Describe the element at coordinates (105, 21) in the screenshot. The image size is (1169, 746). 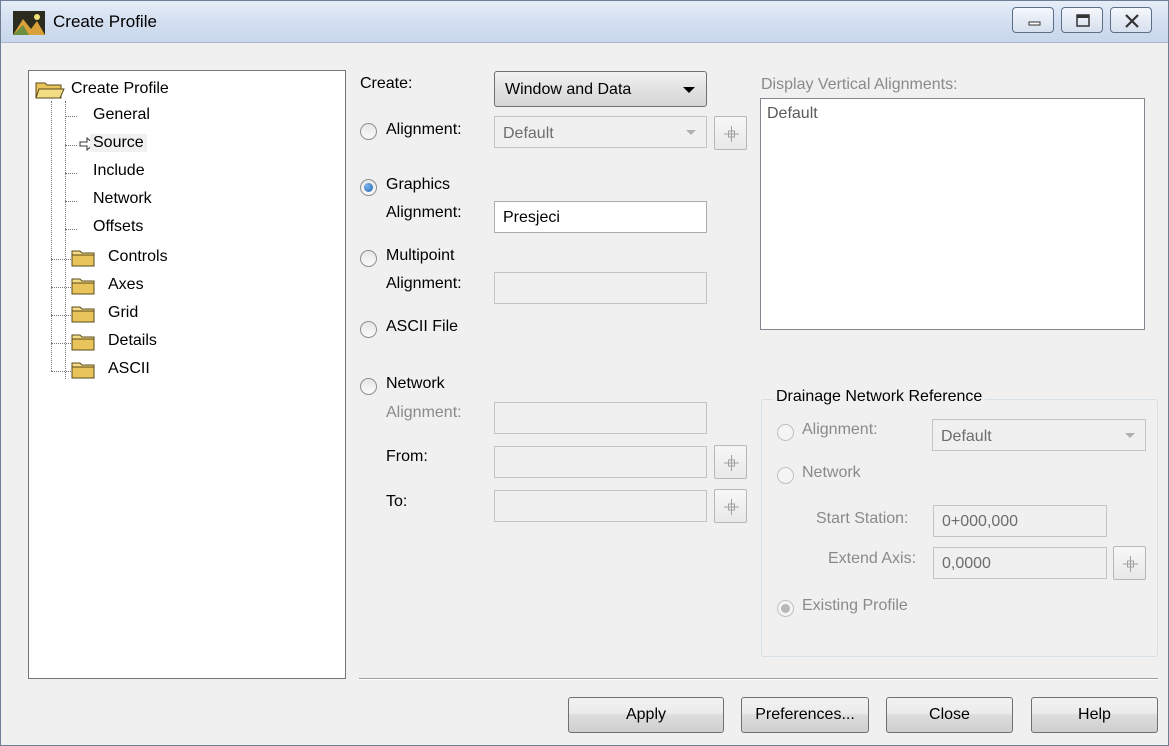
I see `window-title: Create Profile` at that location.